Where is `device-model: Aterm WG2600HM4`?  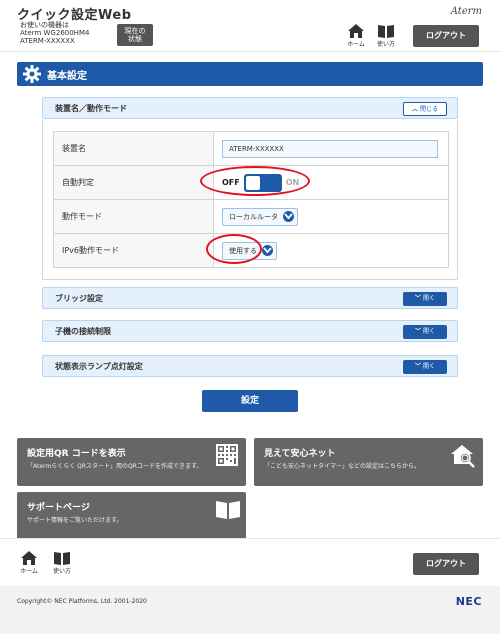
device-model: Aterm WG2600HM4 is located at coordinates (55, 33).